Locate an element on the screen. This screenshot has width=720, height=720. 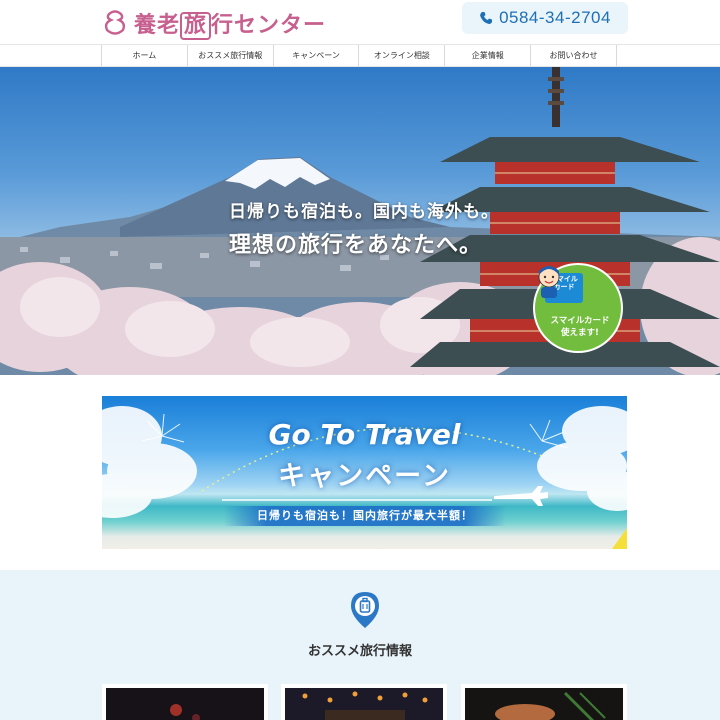
smile-caption-1: スマイルカード is located at coordinates (580, 321).